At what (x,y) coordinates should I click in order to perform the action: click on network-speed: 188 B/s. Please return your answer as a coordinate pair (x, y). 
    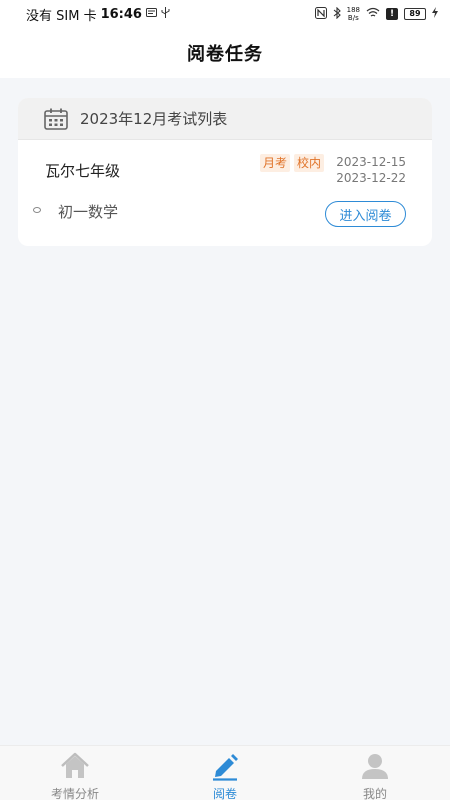
    Looking at the image, I should click on (353, 14).